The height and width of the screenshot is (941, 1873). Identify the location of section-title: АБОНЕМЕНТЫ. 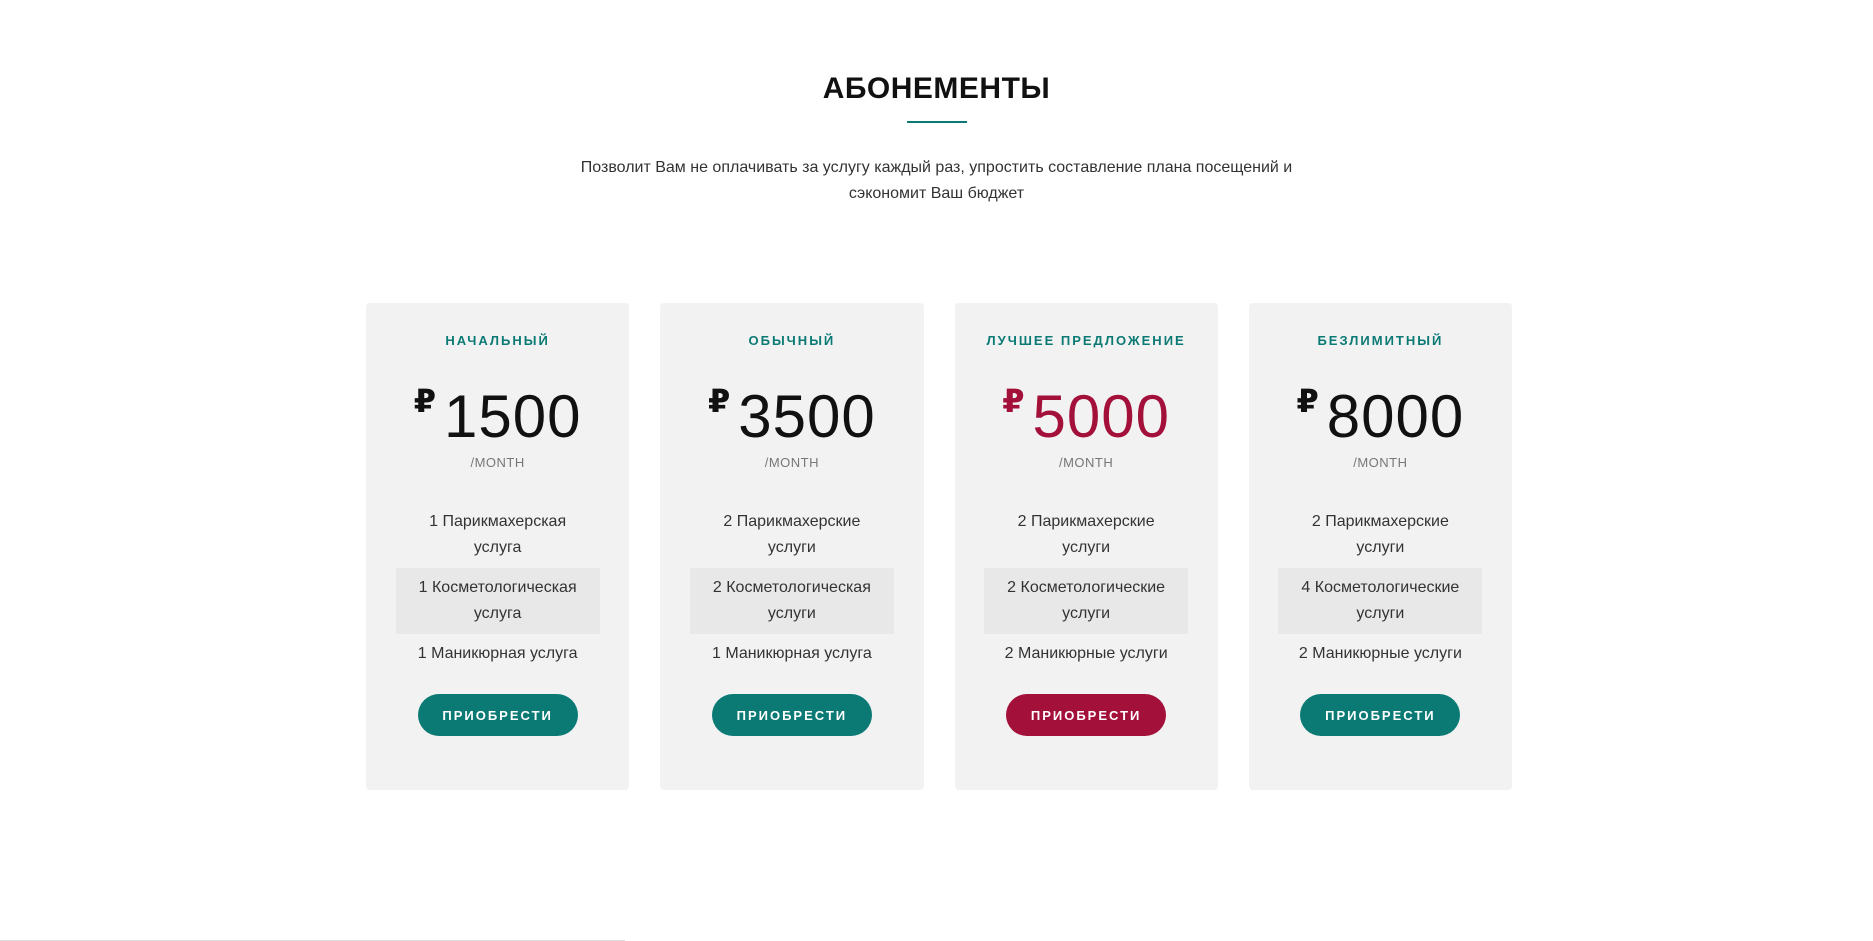
(936, 88).